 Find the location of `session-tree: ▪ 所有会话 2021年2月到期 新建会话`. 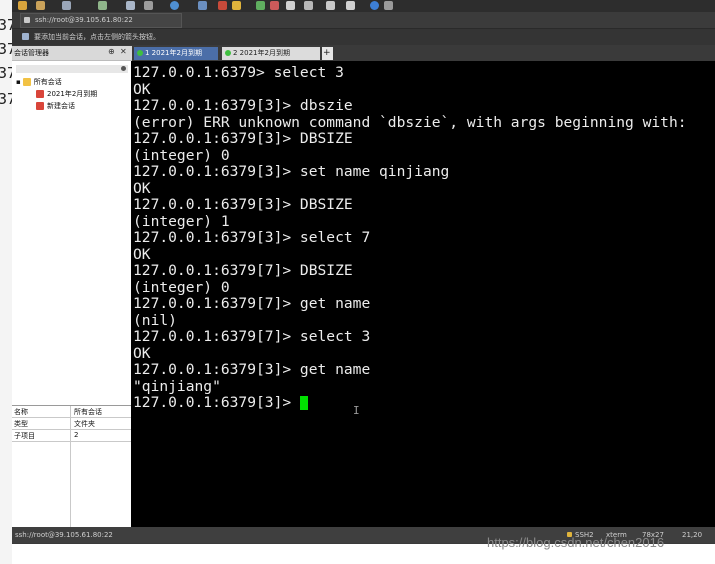

session-tree: ▪ 所有会话 2021年2月到期 新建会话 is located at coordinates (72, 233).